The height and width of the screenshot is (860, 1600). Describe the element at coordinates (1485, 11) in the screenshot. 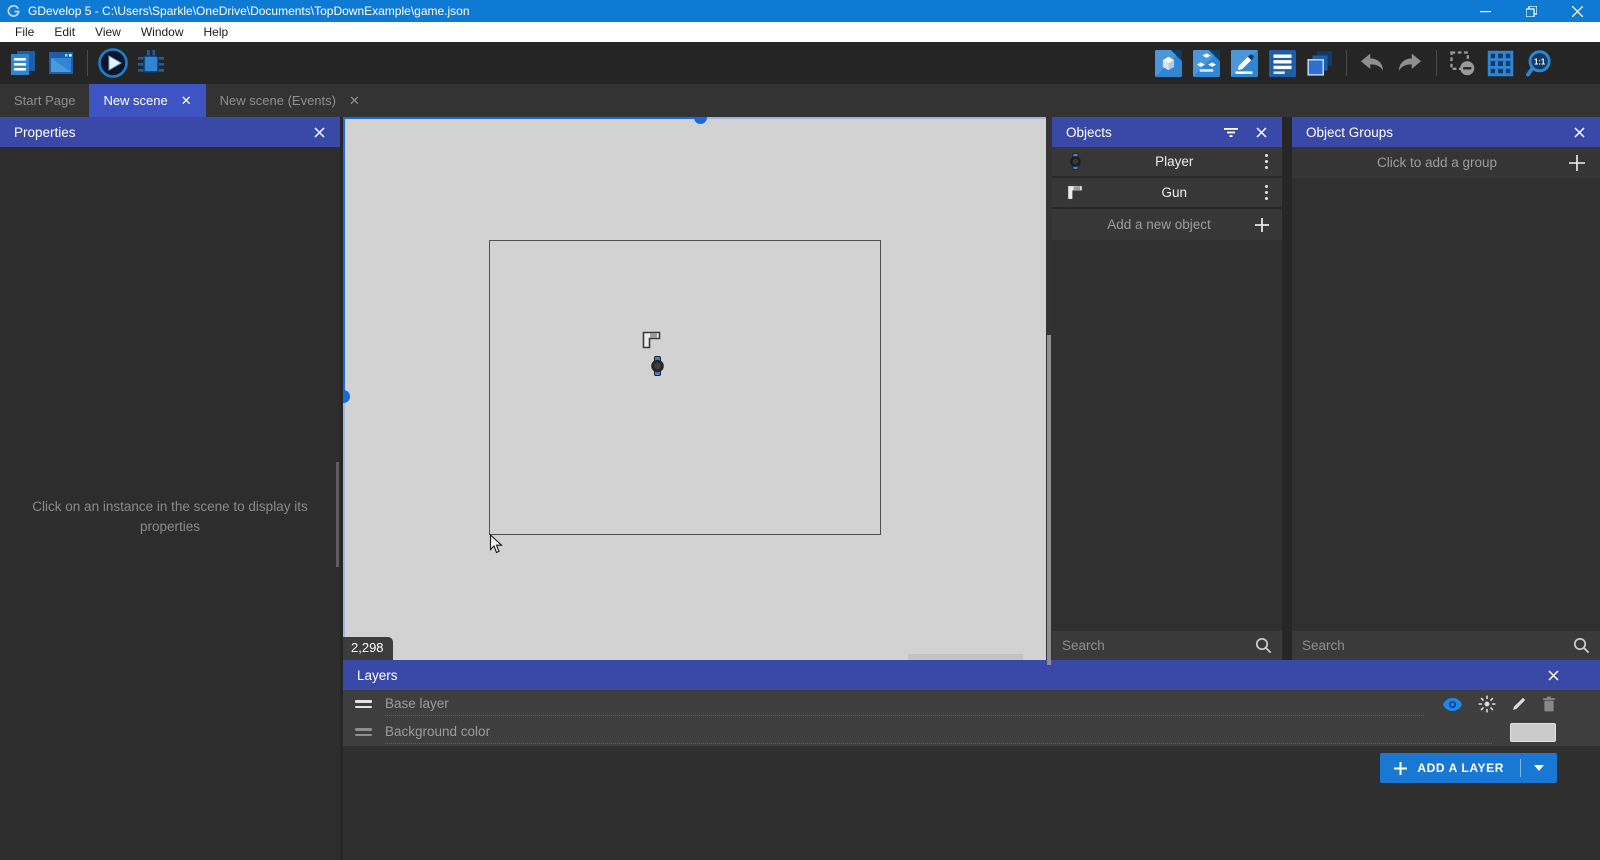

I see `minimize-button` at that location.